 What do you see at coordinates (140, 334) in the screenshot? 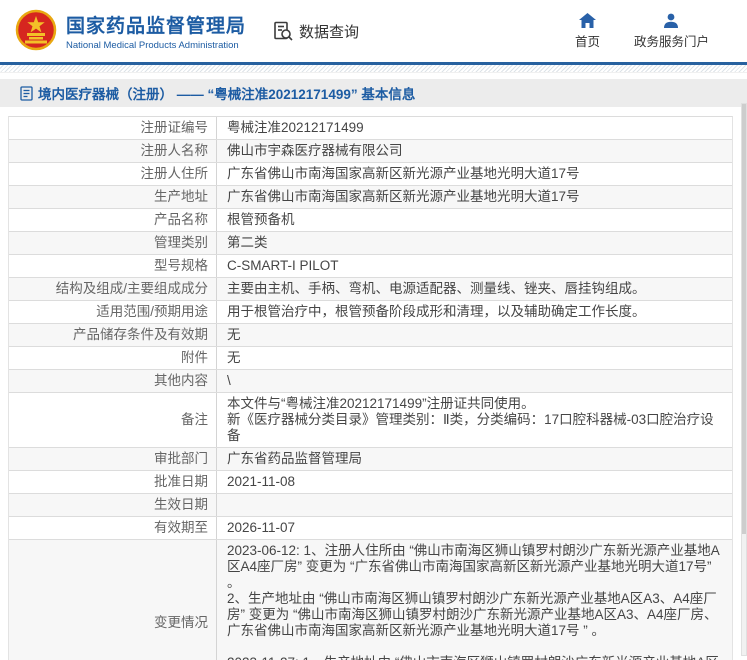
I see `row-label-text: 产品储存条件及有效期` at bounding box center [140, 334].